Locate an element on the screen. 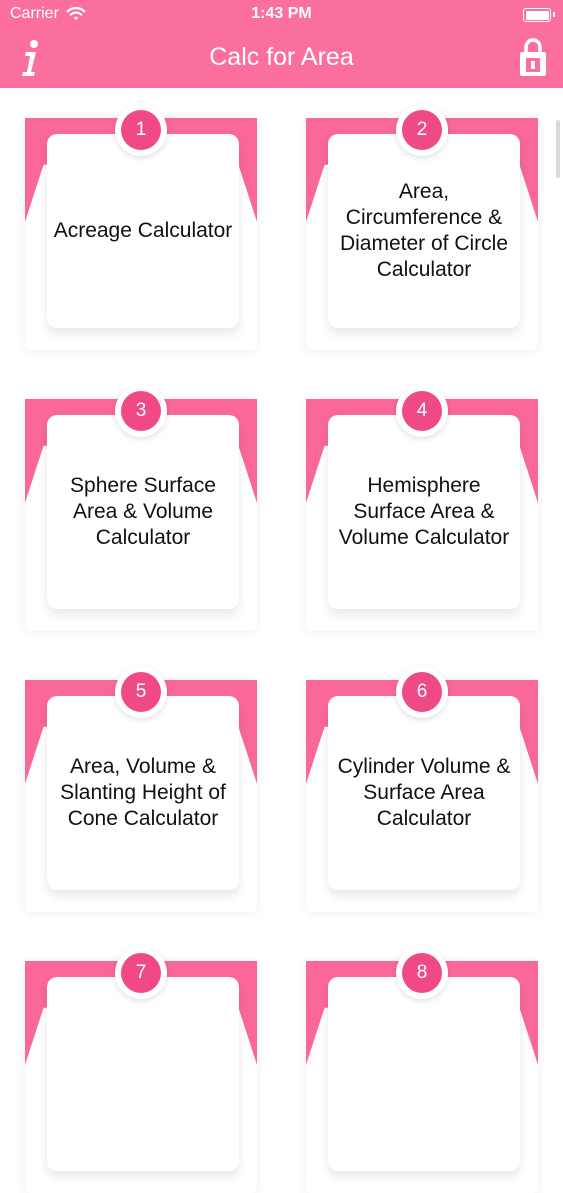 The height and width of the screenshot is (1193, 563). card-number-badge: 8 is located at coordinates (422, 973).